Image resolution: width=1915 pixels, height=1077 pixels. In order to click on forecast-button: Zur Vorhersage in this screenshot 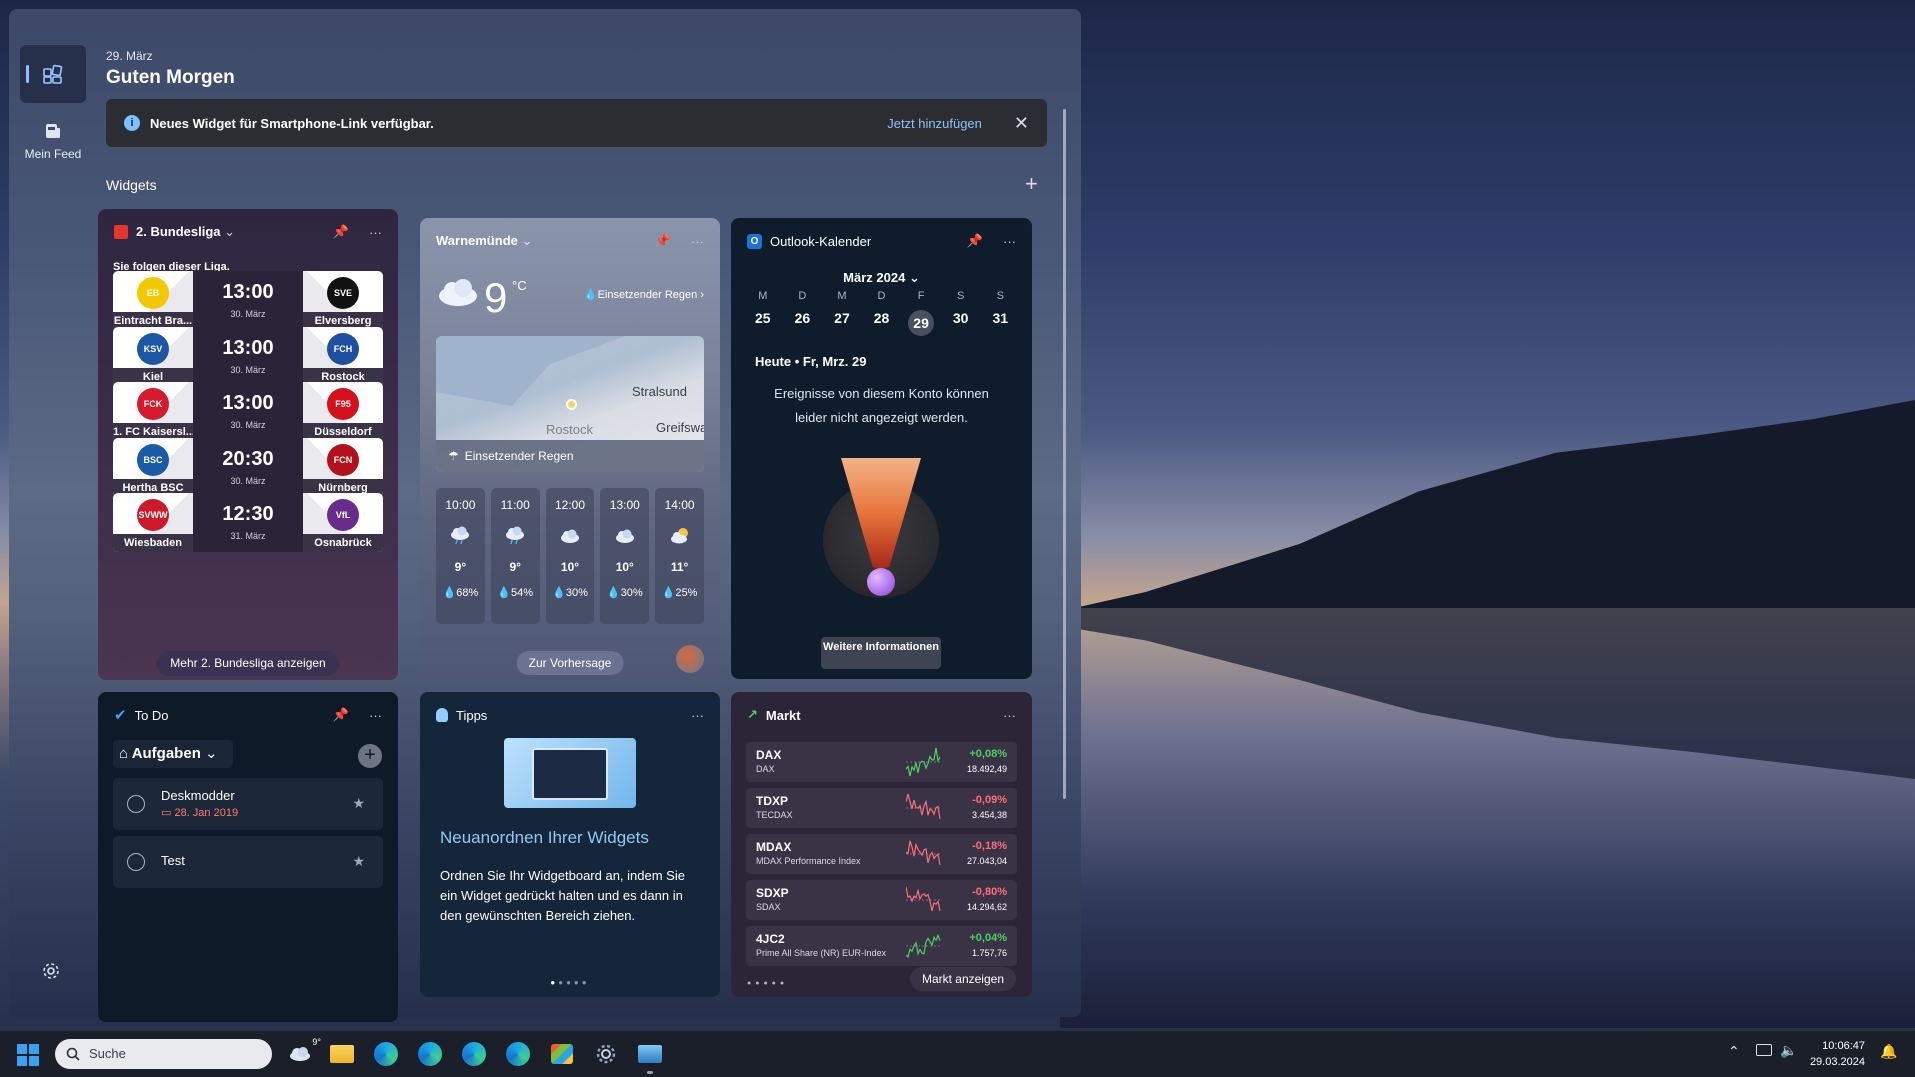, I will do `click(570, 663)`.